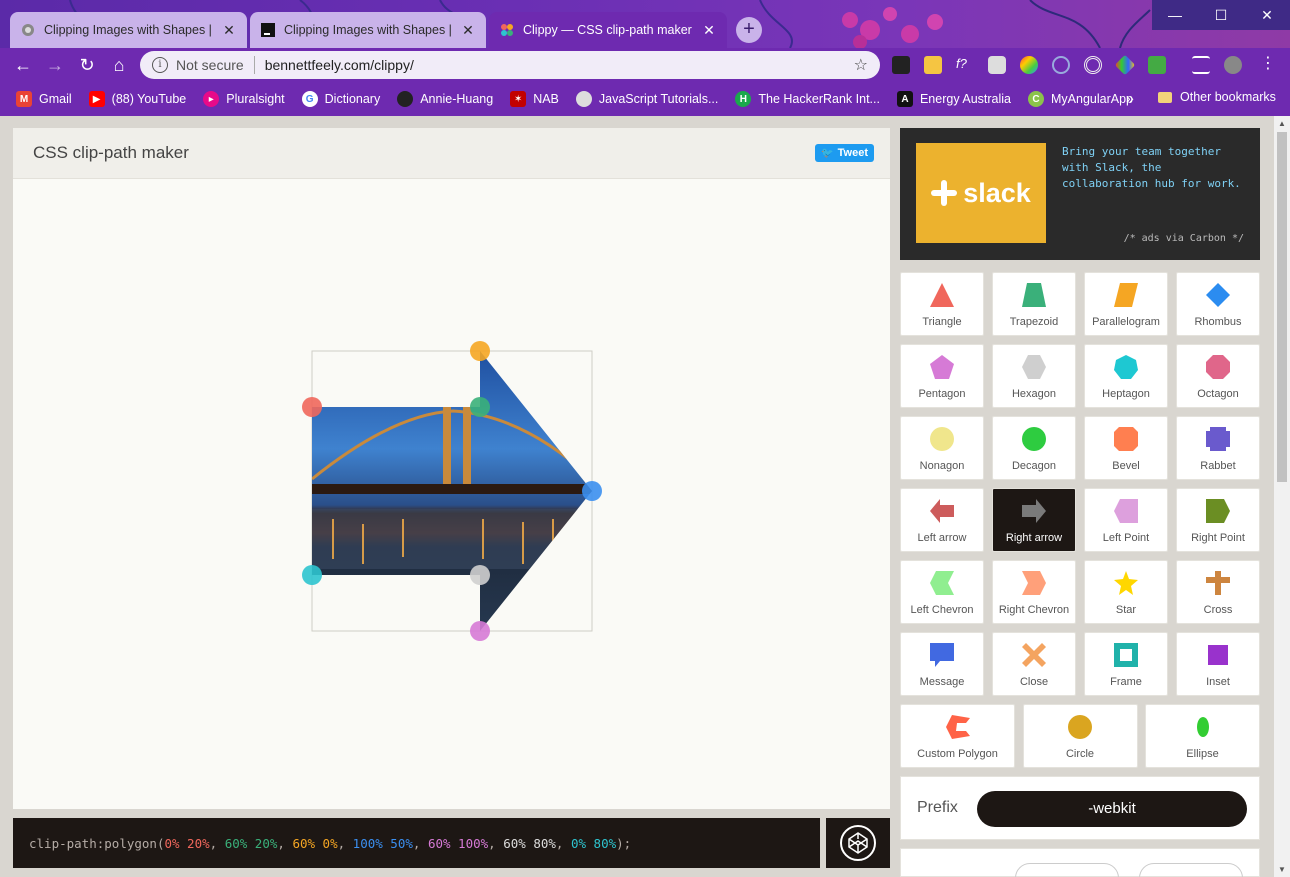 This screenshot has height=877, width=1290. I want to click on shape-label: Custom Polygon, so click(957, 754).